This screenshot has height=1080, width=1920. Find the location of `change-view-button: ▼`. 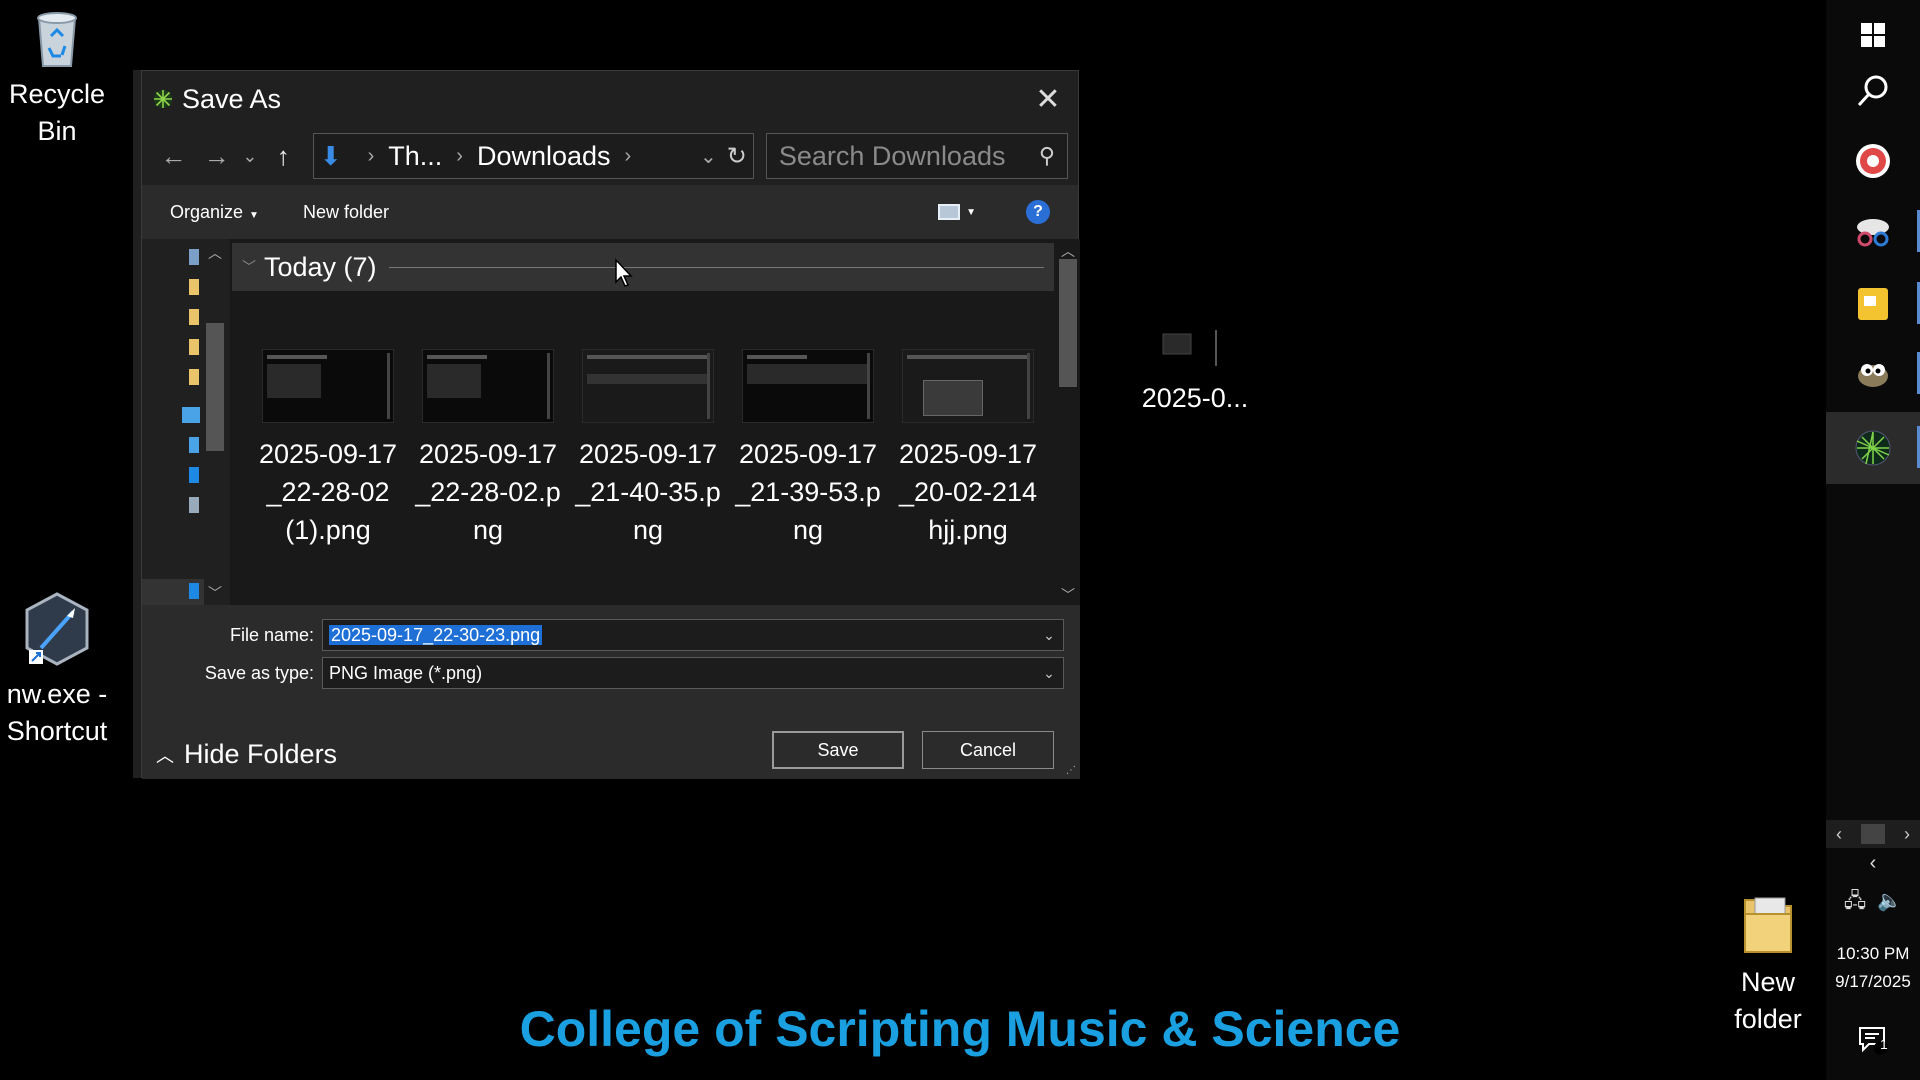

change-view-button: ▼ is located at coordinates (957, 212).